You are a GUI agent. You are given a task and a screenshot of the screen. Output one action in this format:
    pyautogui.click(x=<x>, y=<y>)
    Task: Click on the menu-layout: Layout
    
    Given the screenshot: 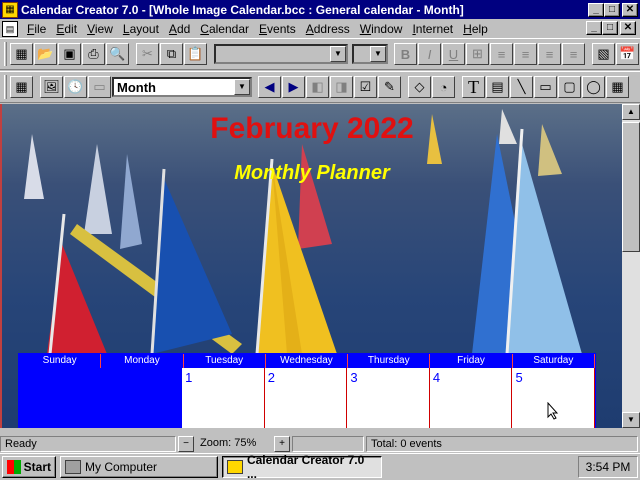 What is the action you would take?
    pyautogui.click(x=141, y=29)
    